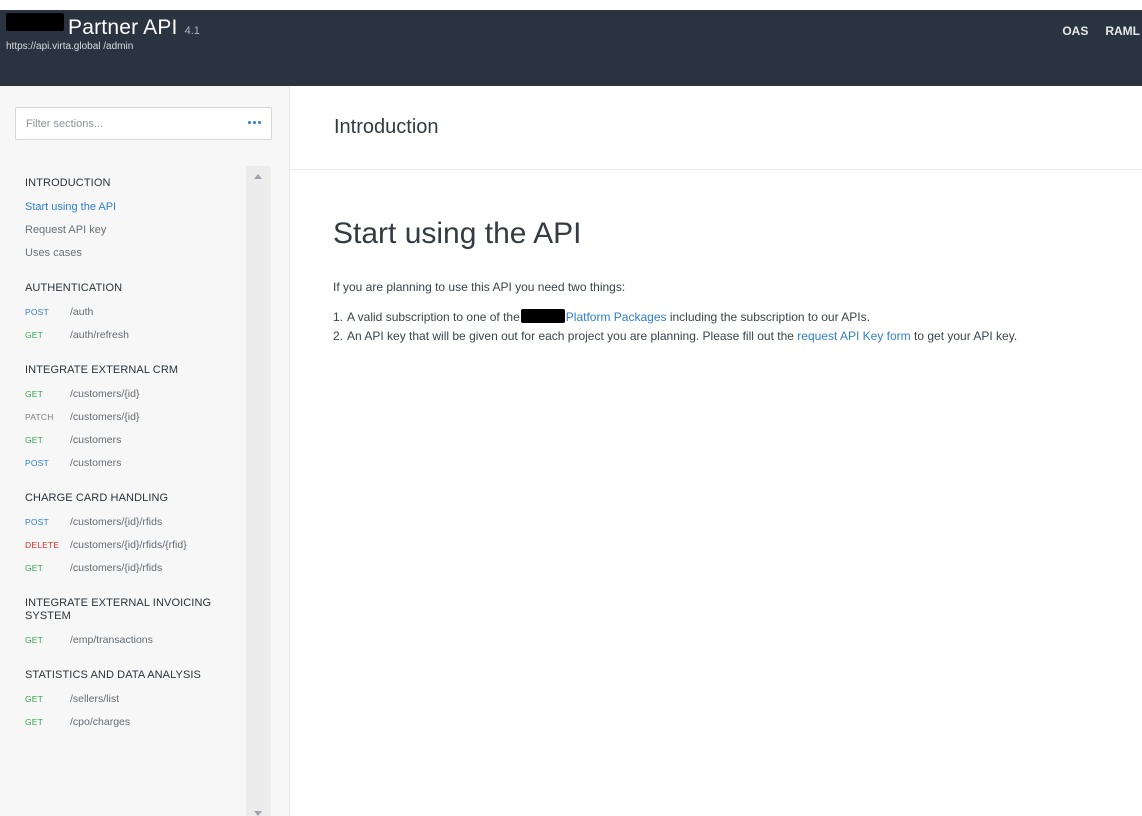 Image resolution: width=1142 pixels, height=816 pixels. Describe the element at coordinates (138, 440) in the screenshot. I see `endpoint-get-customers: GET /customers` at that location.